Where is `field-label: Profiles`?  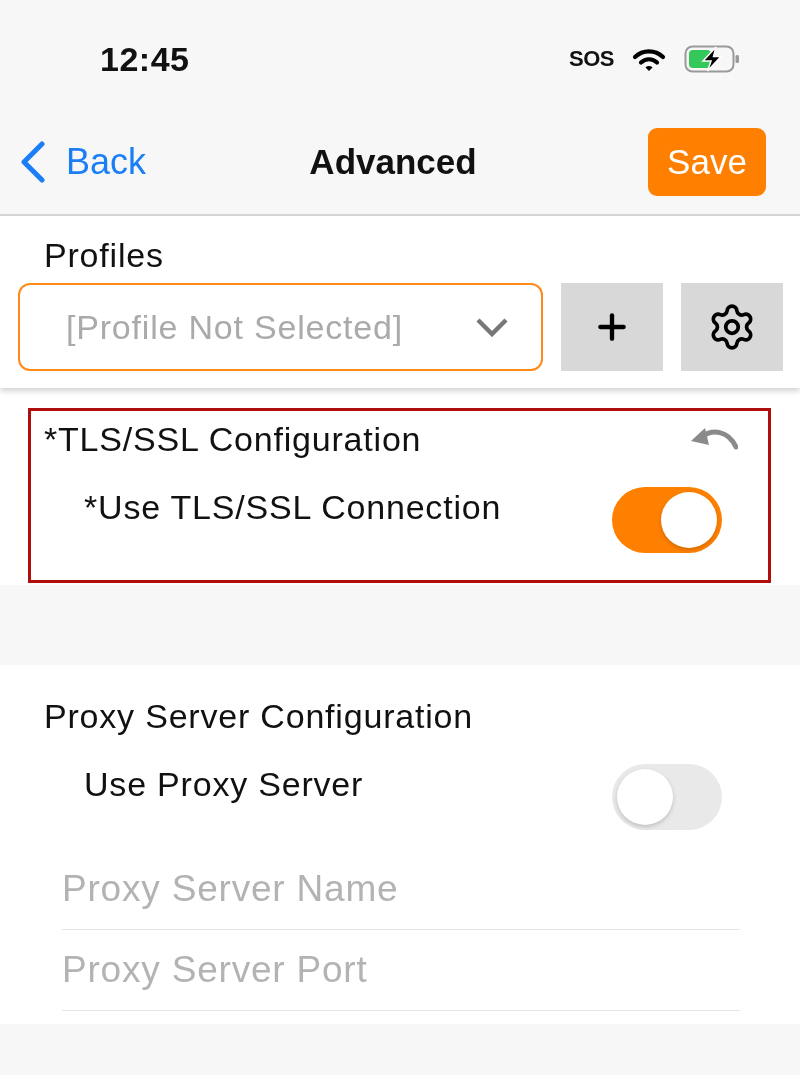 field-label: Profiles is located at coordinates (104, 255).